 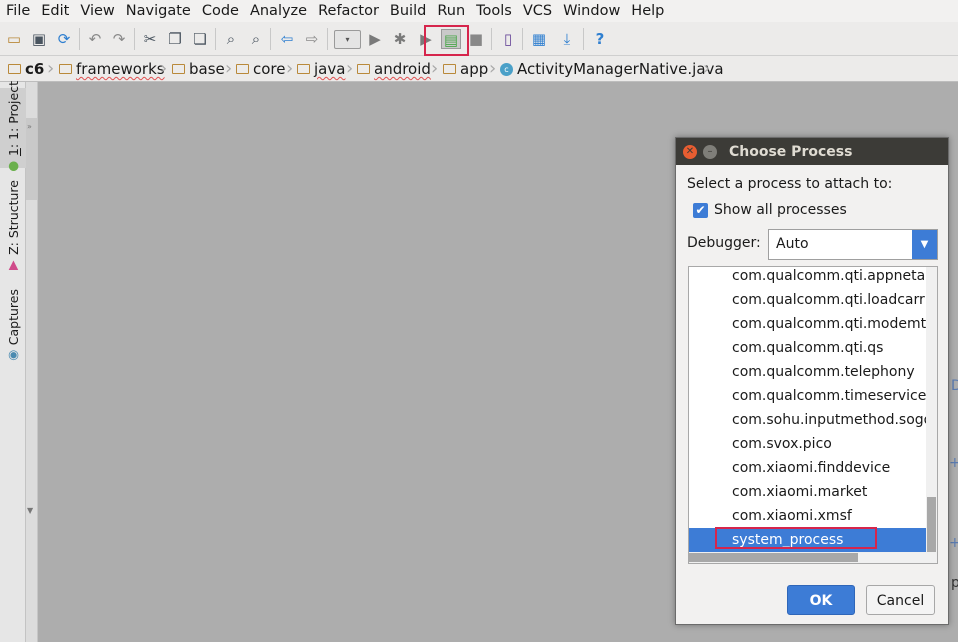 I want to click on replace-icon: ⌕, so click(x=256, y=39).